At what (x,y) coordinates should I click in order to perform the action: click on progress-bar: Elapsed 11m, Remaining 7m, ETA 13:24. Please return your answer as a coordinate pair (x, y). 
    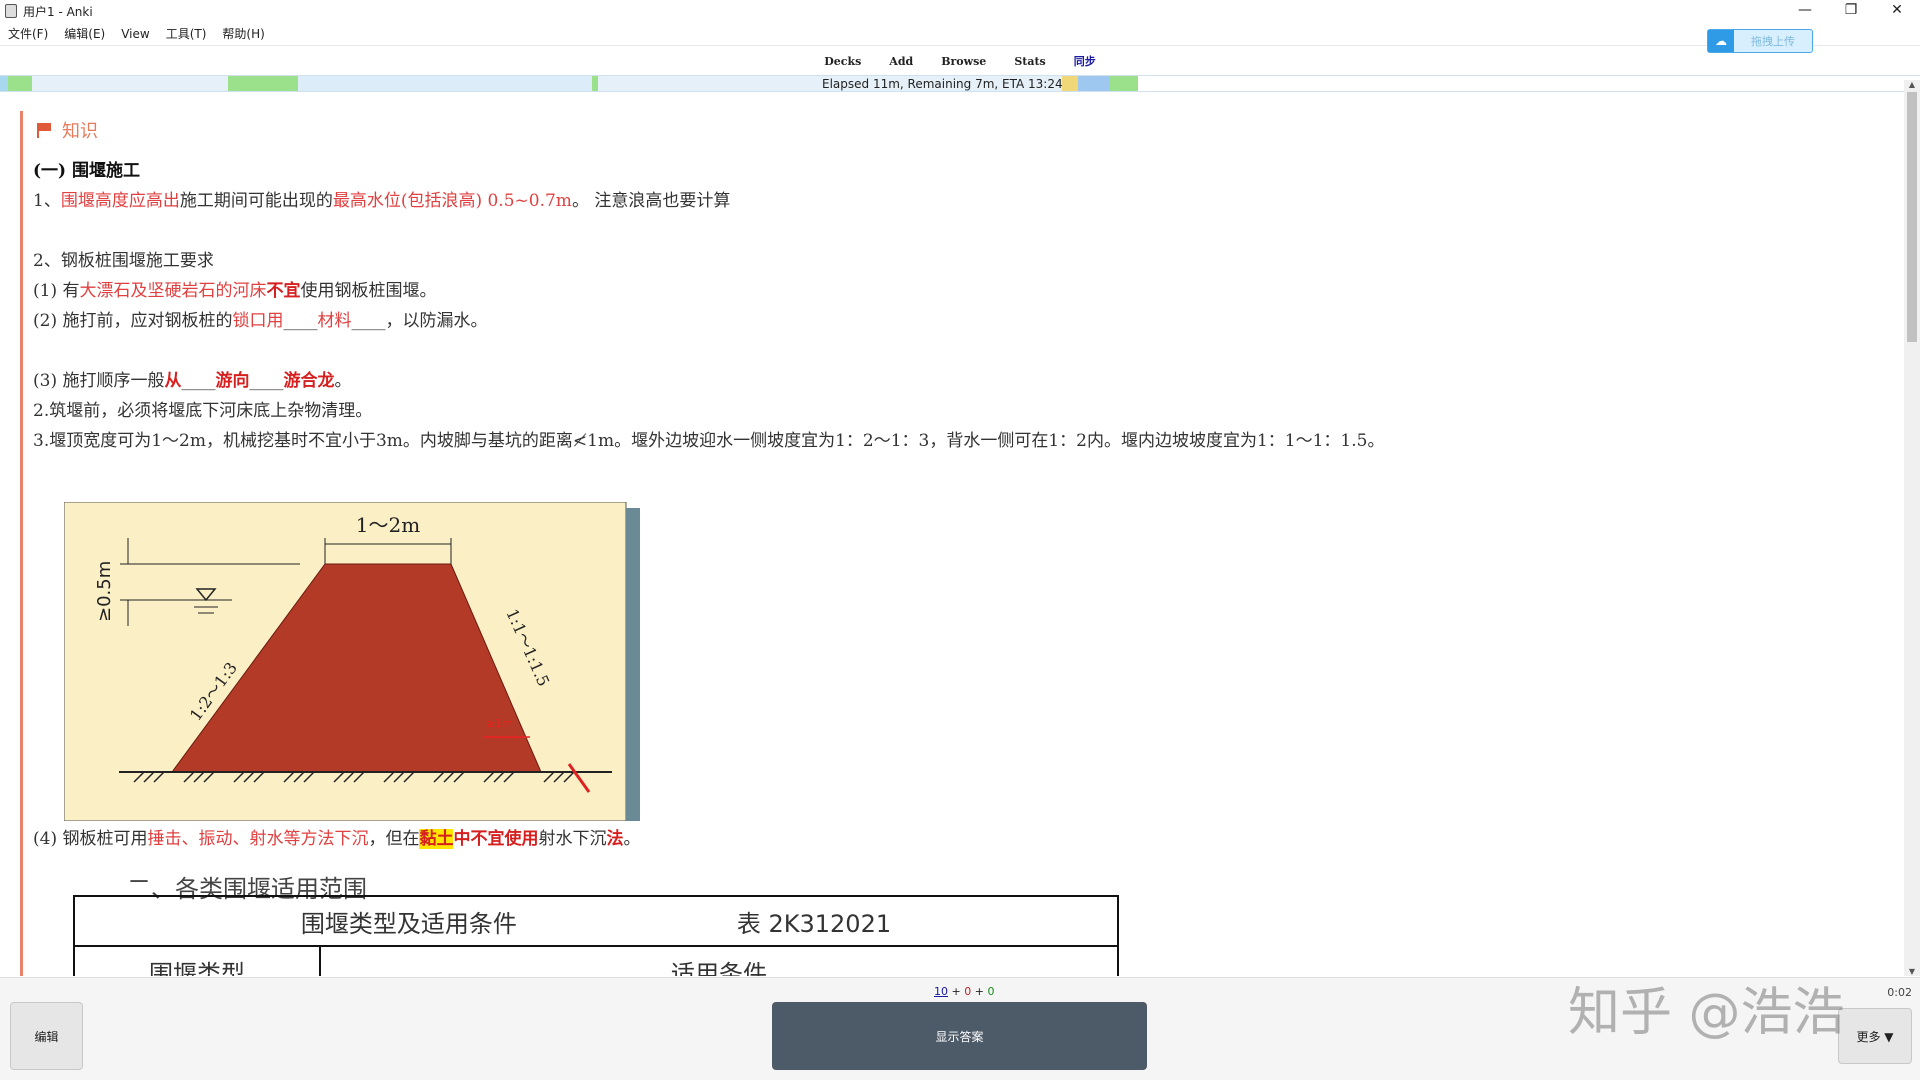
    Looking at the image, I should click on (960, 83).